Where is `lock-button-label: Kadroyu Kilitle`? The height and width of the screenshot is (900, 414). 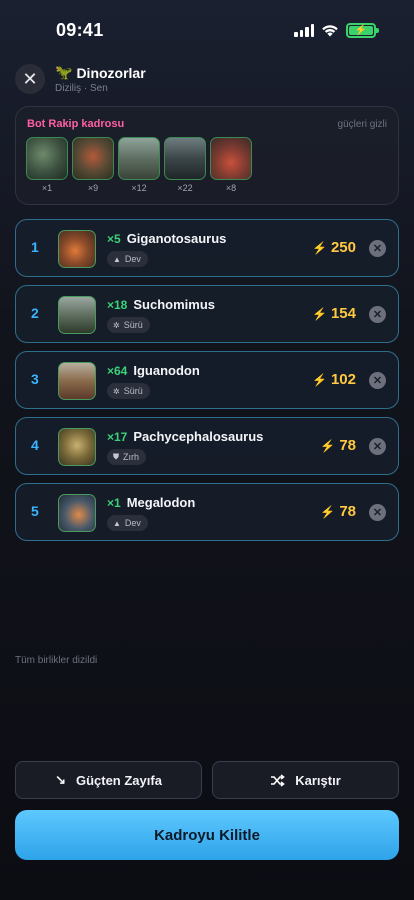 lock-button-label: Kadroyu Kilitle is located at coordinates (207, 835).